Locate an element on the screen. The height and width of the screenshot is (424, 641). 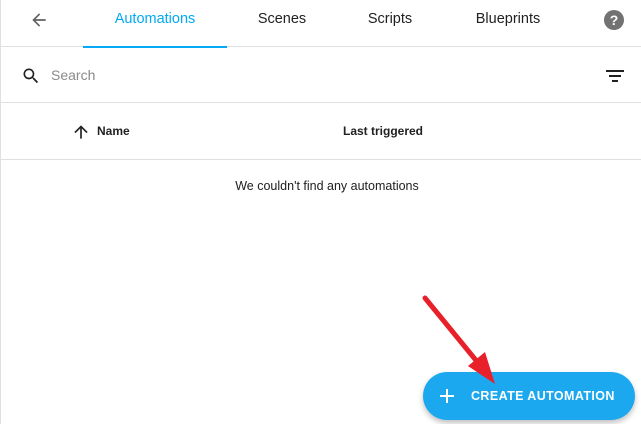
filter-icon is located at coordinates (615, 76).